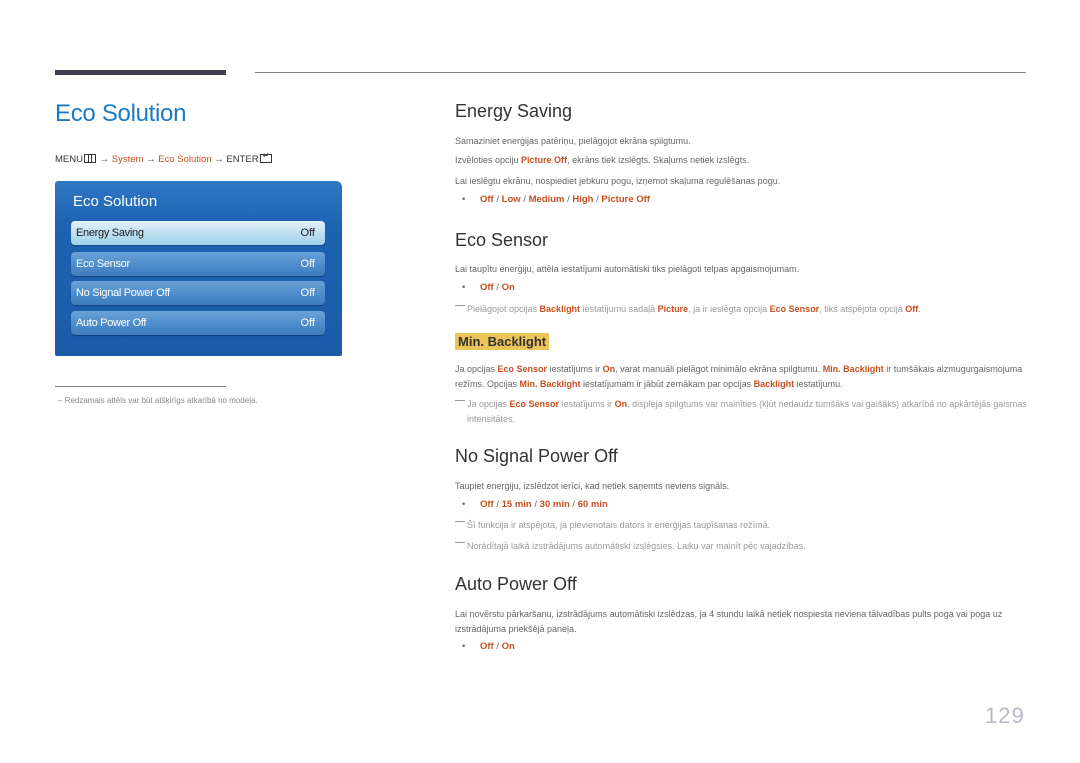 The image size is (1080, 763). Describe the element at coordinates (127, 159) in the screenshot. I see `breadcrumb-system: System` at that location.